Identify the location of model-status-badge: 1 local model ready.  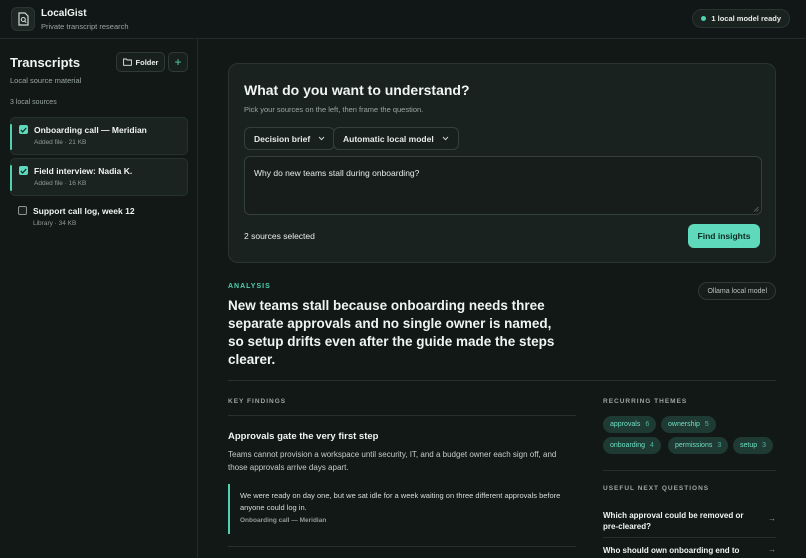
(741, 18).